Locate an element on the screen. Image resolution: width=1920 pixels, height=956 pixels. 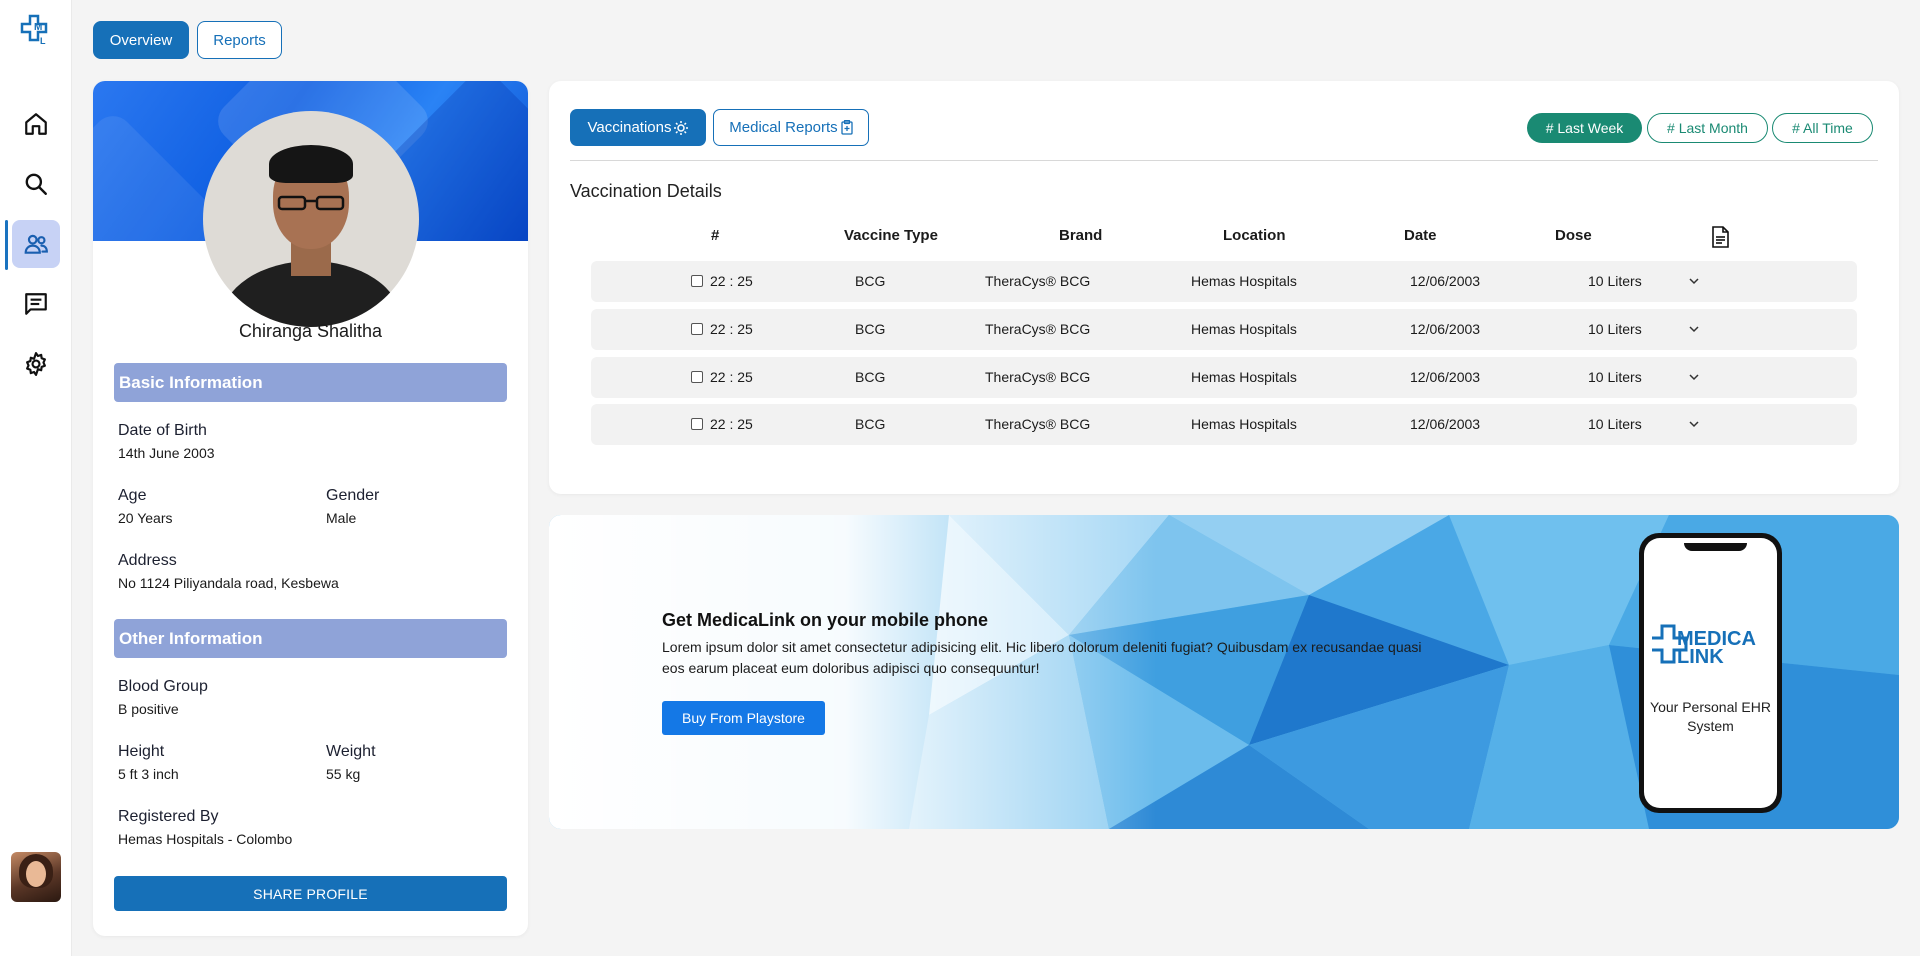
address-label: Address is located at coordinates (147, 560).